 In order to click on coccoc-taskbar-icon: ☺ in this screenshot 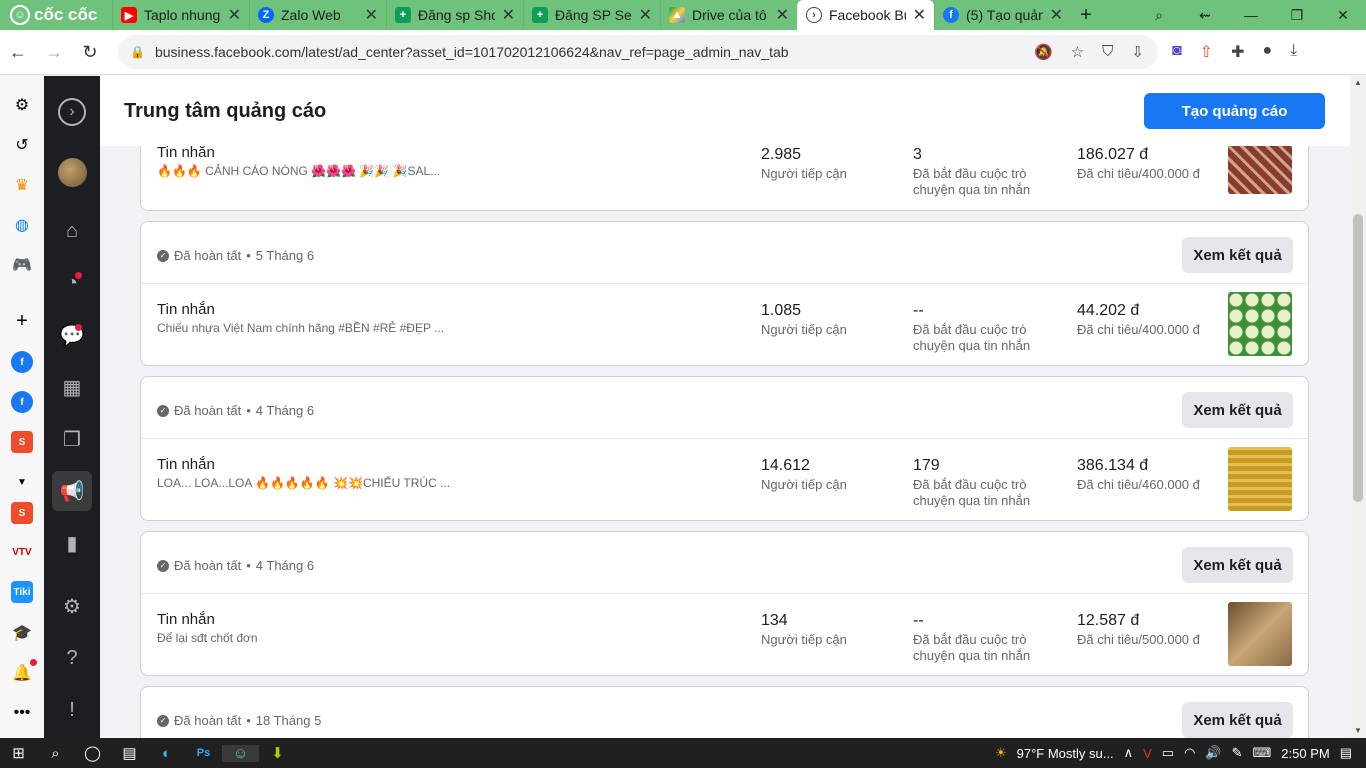, I will do `click(240, 753)`.